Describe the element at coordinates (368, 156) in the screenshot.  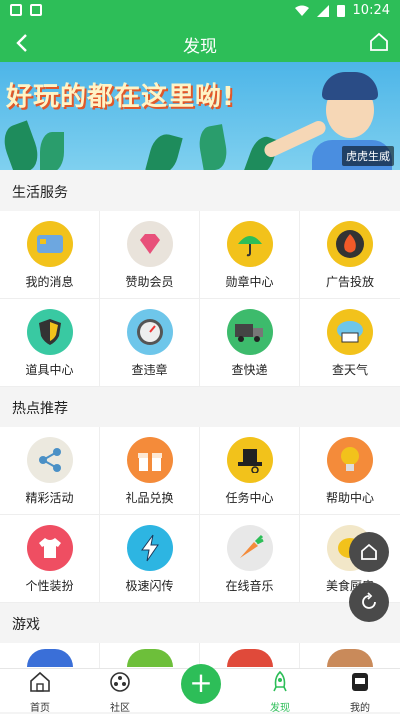
I see `banner-author-tag: 虎虎生威` at that location.